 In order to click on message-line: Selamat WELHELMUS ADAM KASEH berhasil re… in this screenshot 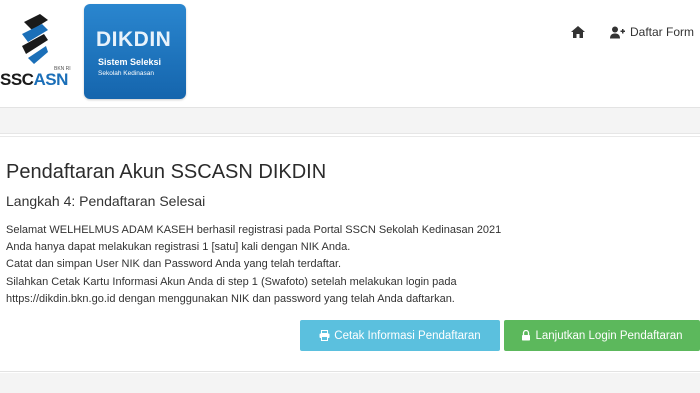, I will do `click(254, 230)`.